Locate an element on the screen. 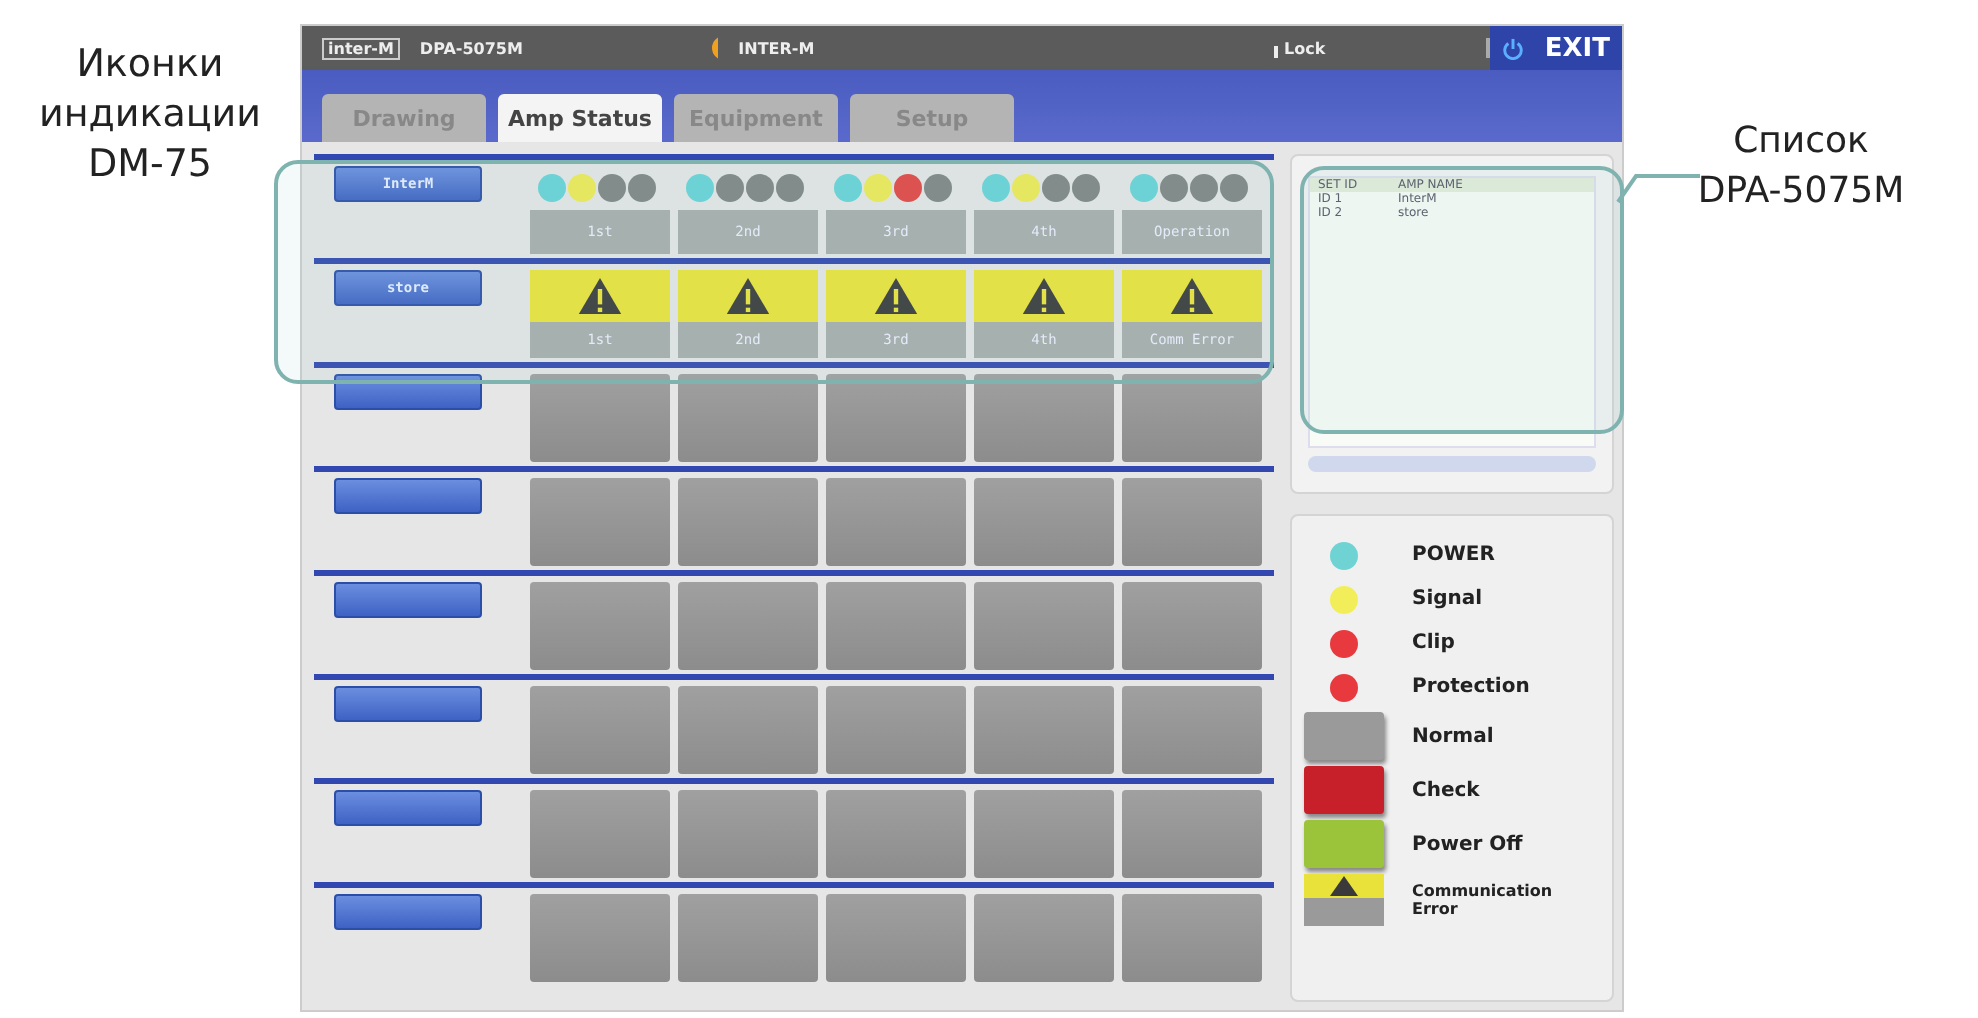 This screenshot has width=1978, height=1018. leader-line is located at coordinates (1658, 188).